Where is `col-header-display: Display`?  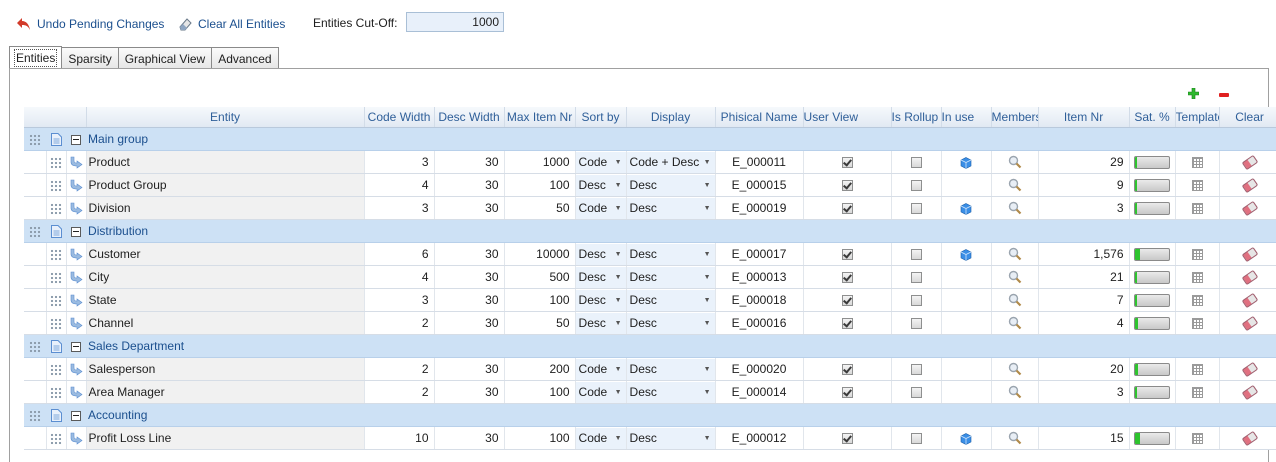 col-header-display: Display is located at coordinates (671, 117).